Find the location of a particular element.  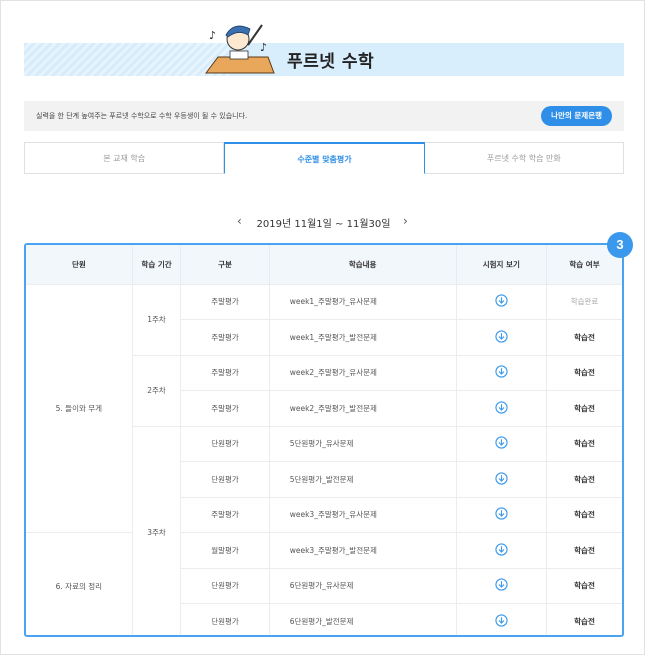

my-problem-bank-button: 나만의 문제은행 is located at coordinates (576, 116).